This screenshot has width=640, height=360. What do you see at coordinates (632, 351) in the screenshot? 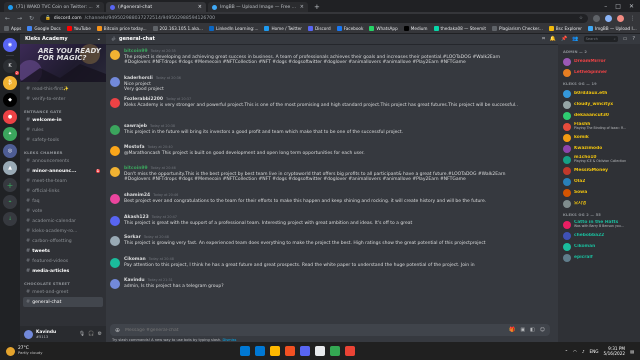
I see `notification-icon: ▤` at bounding box center [632, 351].